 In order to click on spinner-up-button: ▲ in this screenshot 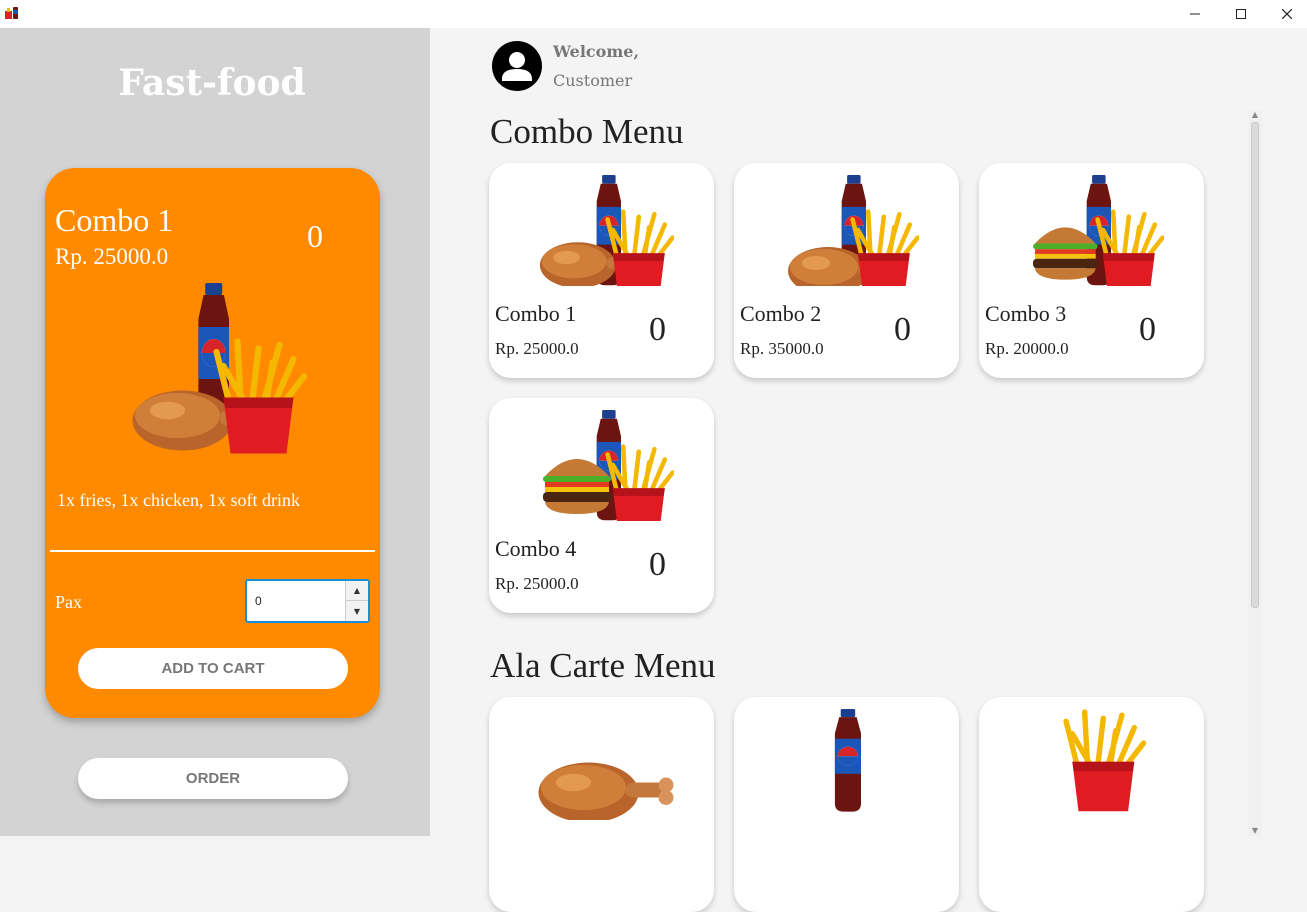, I will do `click(357, 591)`.